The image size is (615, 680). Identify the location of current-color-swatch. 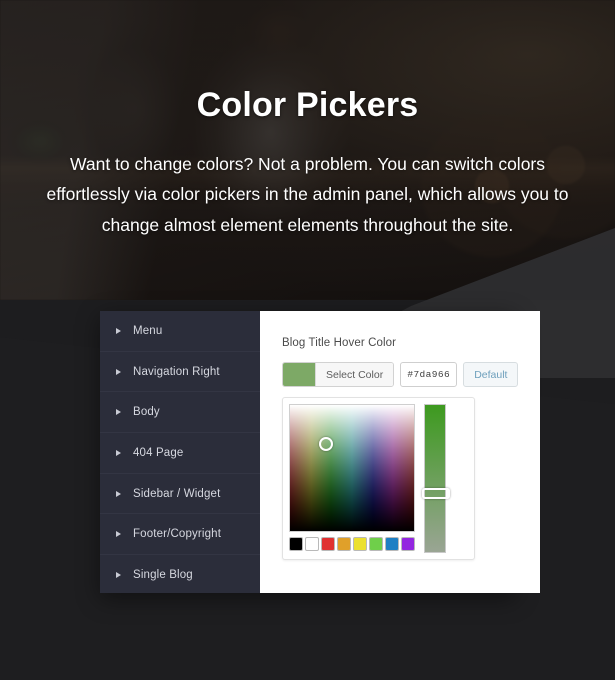
(299, 374).